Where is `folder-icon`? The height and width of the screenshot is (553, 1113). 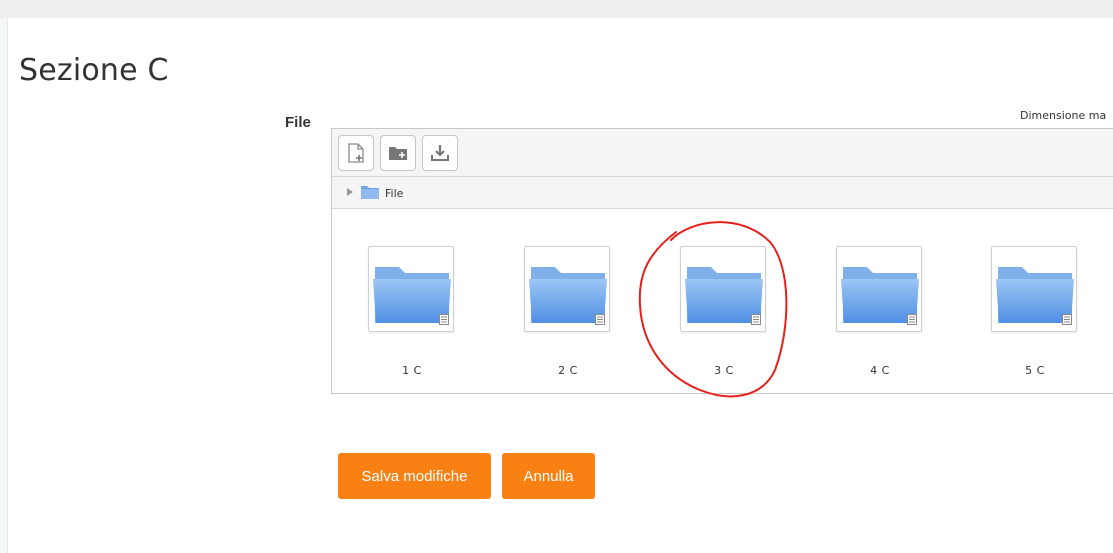
folder-icon is located at coordinates (370, 192).